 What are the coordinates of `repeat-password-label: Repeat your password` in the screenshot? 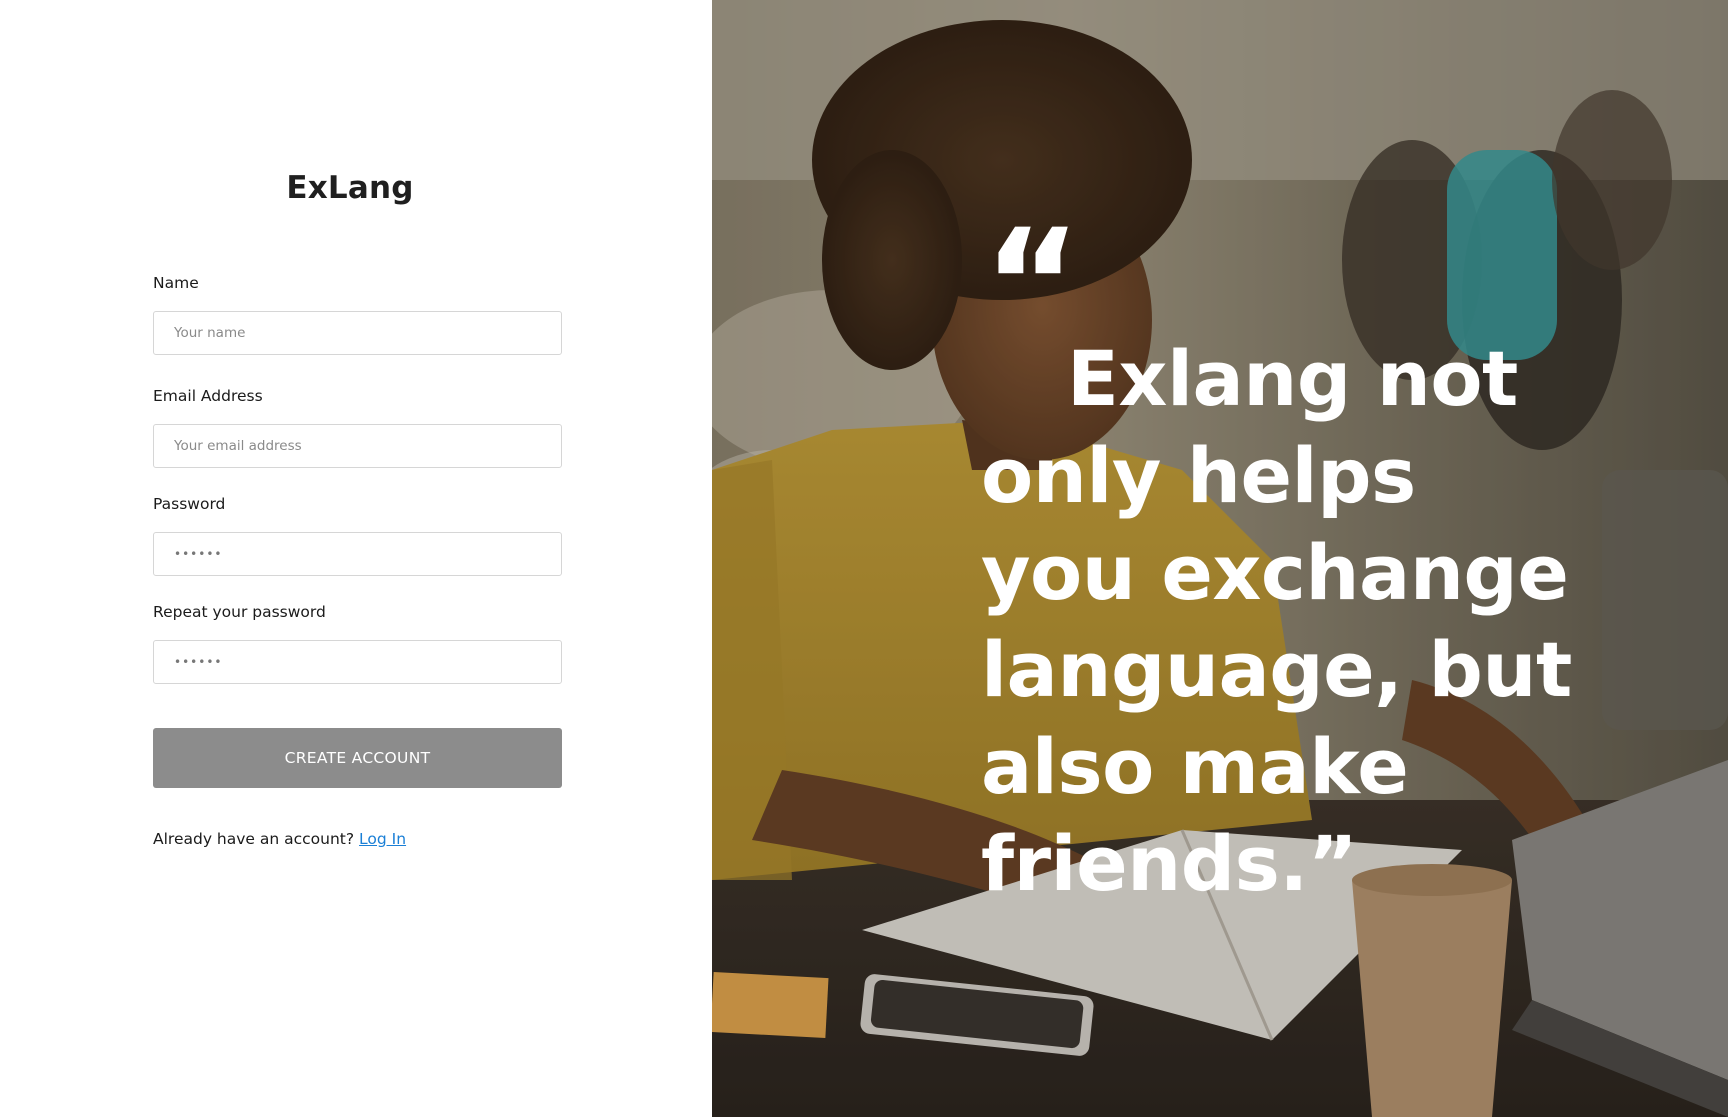 It's located at (239, 612).